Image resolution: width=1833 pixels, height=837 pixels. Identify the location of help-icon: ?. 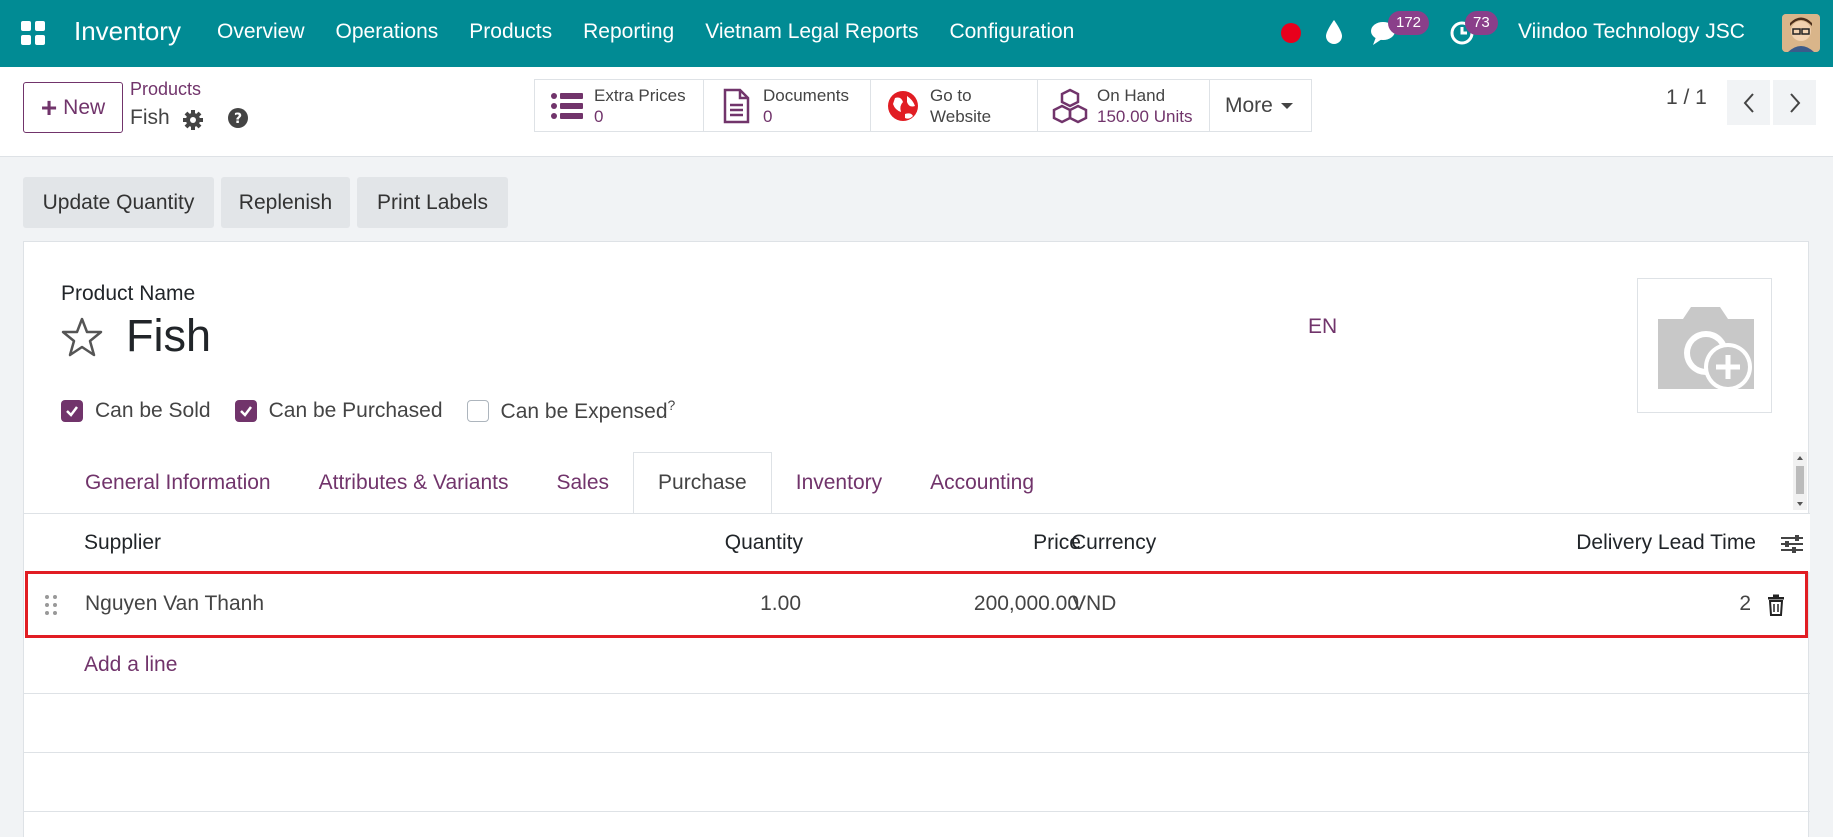
(238, 118).